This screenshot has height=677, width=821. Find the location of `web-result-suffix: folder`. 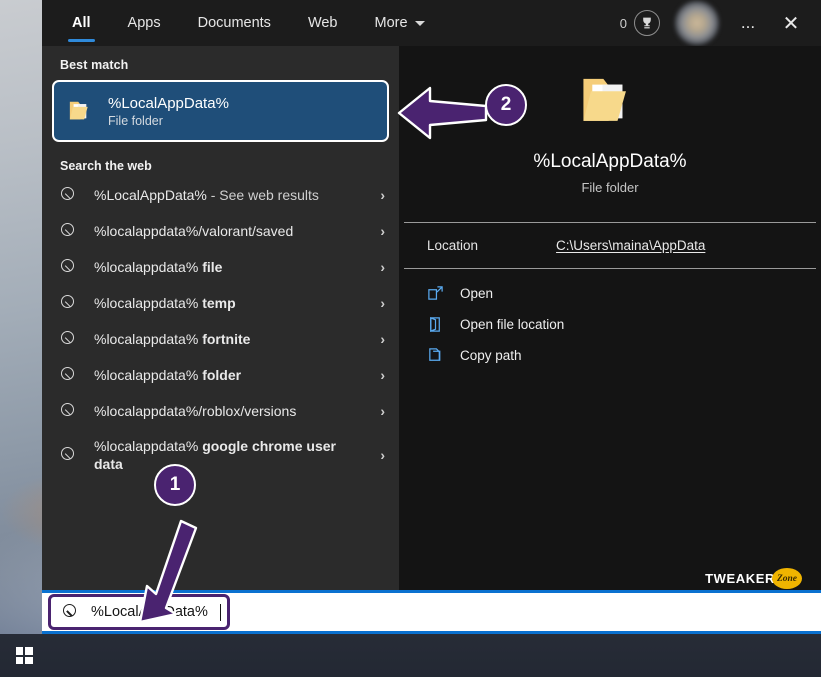

web-result-suffix: folder is located at coordinates (222, 374).